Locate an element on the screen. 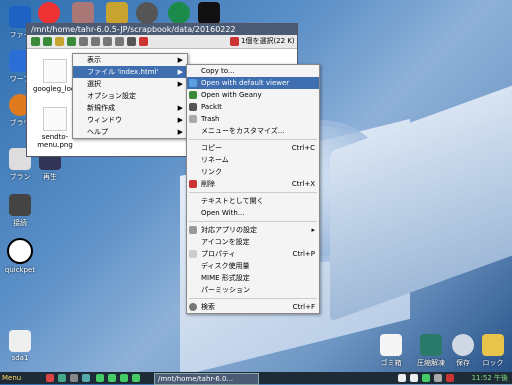 This screenshot has height=385, width=512. network-tray-icon is located at coordinates (402, 378).